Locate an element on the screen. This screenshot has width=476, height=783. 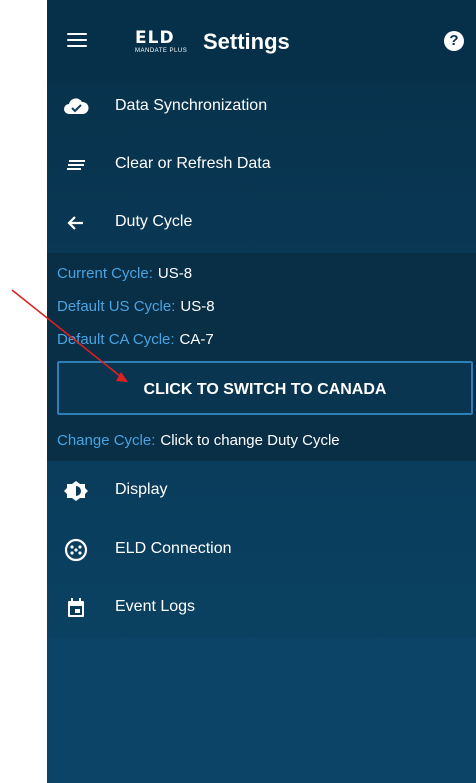
annotation-arrow is located at coordinates (69, 335).